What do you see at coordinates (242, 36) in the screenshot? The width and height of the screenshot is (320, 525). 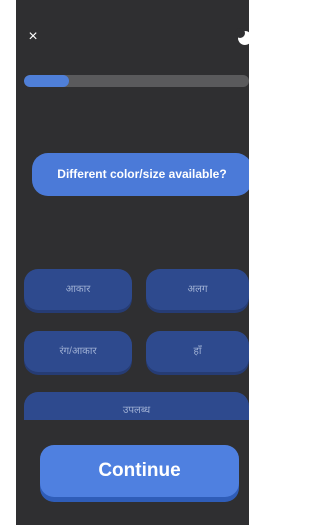 I see `moon-icon` at bounding box center [242, 36].